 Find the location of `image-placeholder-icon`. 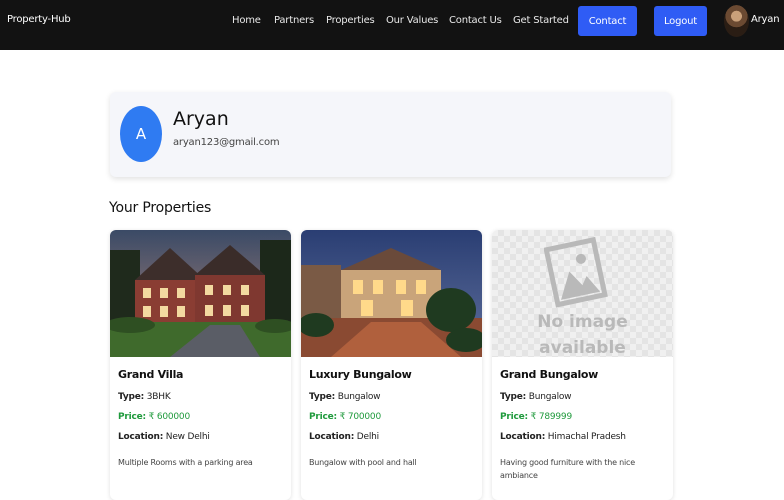

image-placeholder-icon is located at coordinates (576, 272).